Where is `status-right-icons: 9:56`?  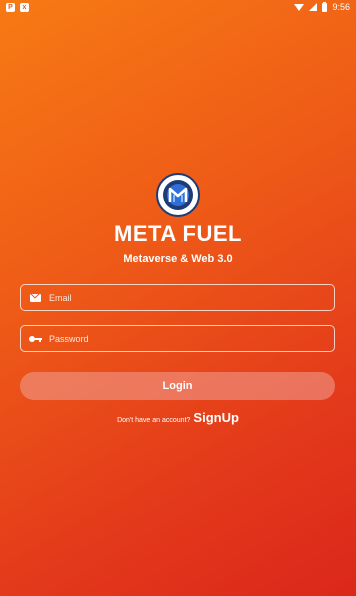 status-right-icons: 9:56 is located at coordinates (322, 6).